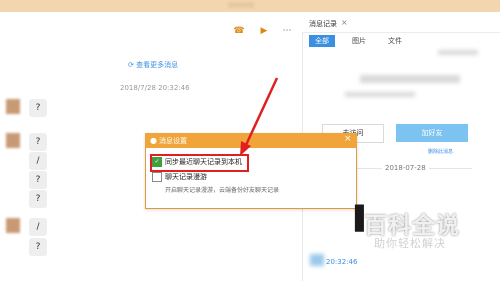 This screenshot has width=500, height=281. I want to click on view-more-messages-link: ⟳ 查看更多消息, so click(153, 65).